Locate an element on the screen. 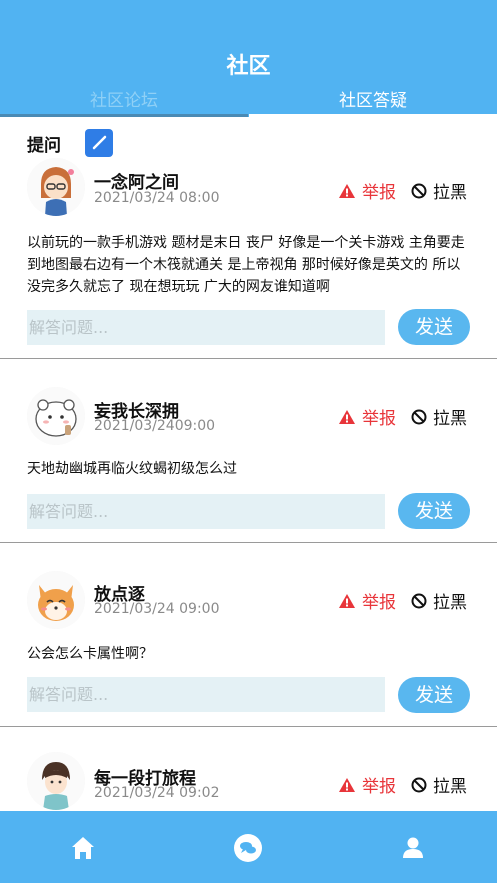 The height and width of the screenshot is (883, 497). bottom-nav is located at coordinates (248, 847).